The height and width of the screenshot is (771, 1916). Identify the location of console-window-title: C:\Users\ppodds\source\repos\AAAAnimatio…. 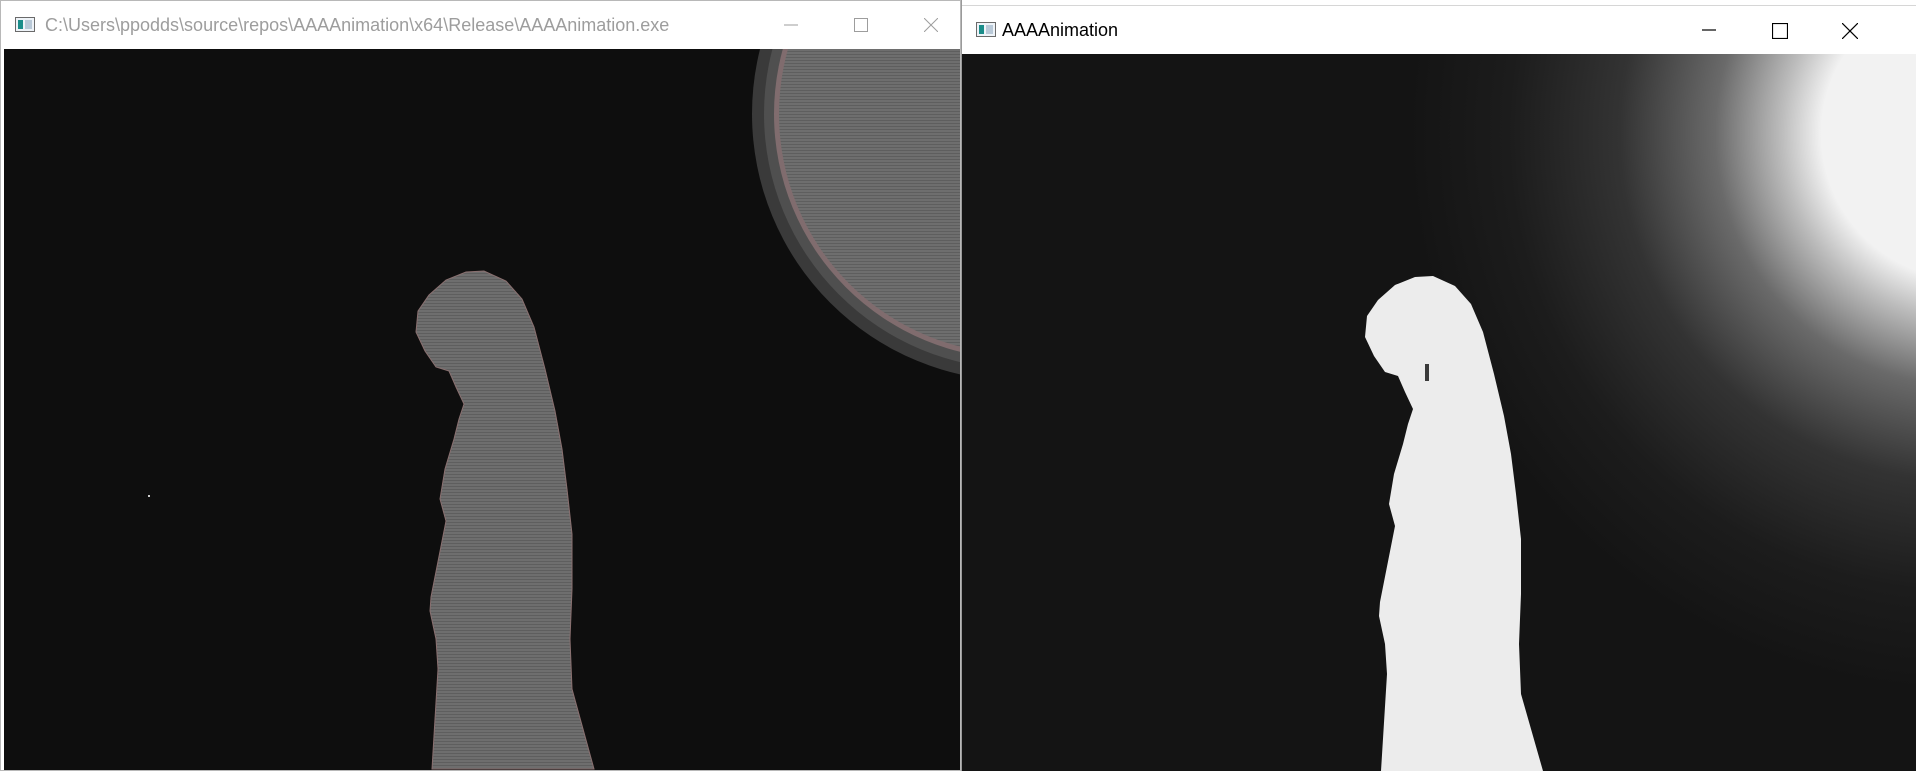
(357, 25).